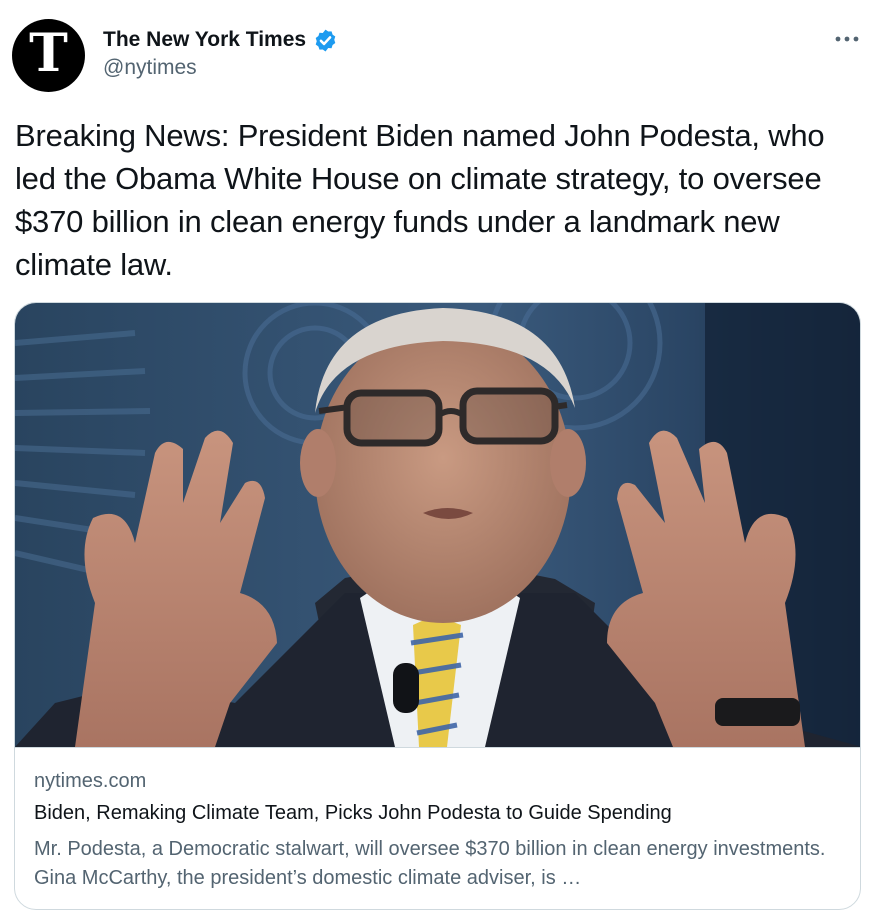  What do you see at coordinates (48, 53) in the screenshot?
I see `nyt-logo-icon: T` at bounding box center [48, 53].